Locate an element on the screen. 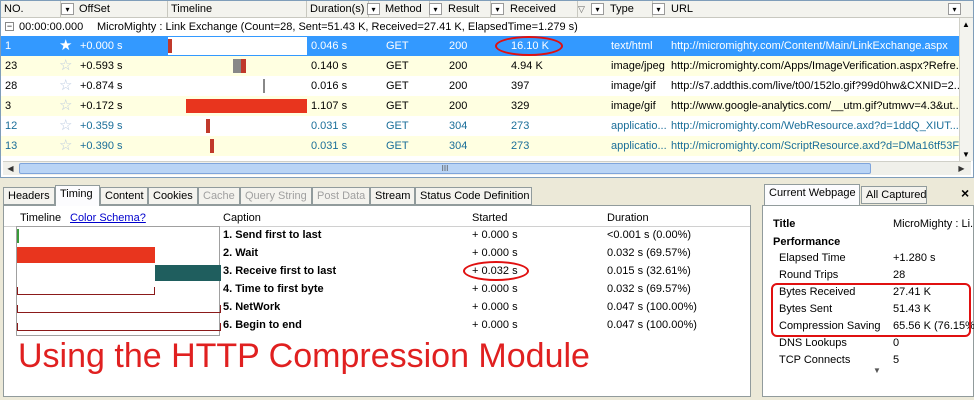 Image resolution: width=974 pixels, height=400 pixels. close-icon: × is located at coordinates (965, 193).